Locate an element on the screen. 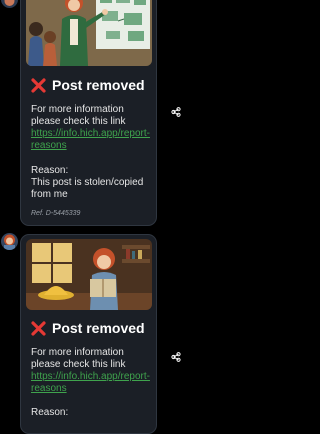 The width and height of the screenshot is (320, 434). reason-text: This post is stolen/copied from me is located at coordinates (87, 188).